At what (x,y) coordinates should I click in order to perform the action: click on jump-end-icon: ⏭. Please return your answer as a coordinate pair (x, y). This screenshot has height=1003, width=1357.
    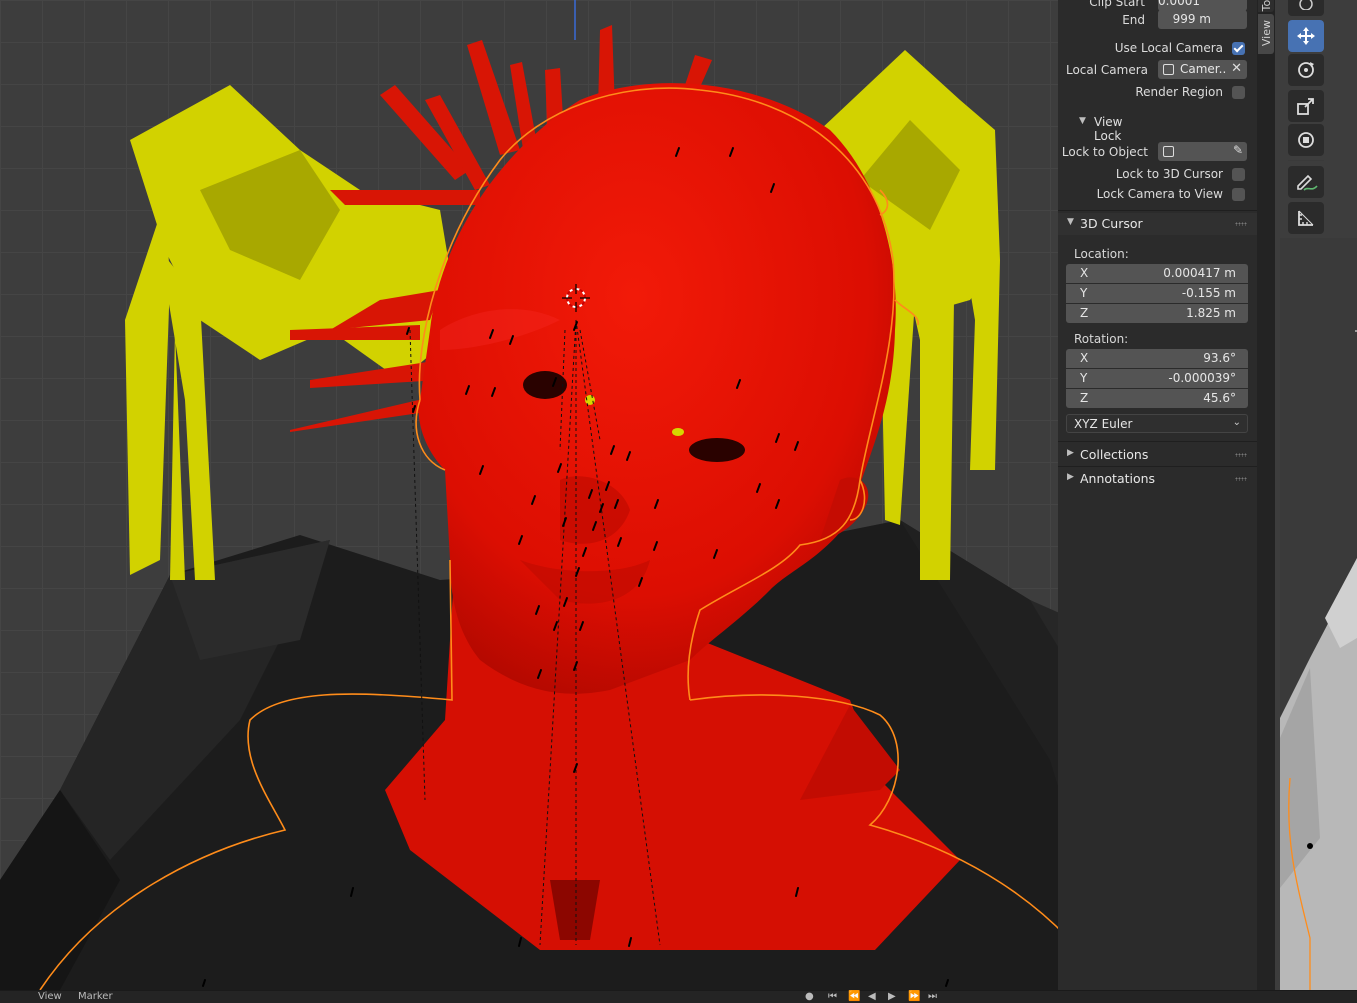
    Looking at the image, I should click on (932, 996).